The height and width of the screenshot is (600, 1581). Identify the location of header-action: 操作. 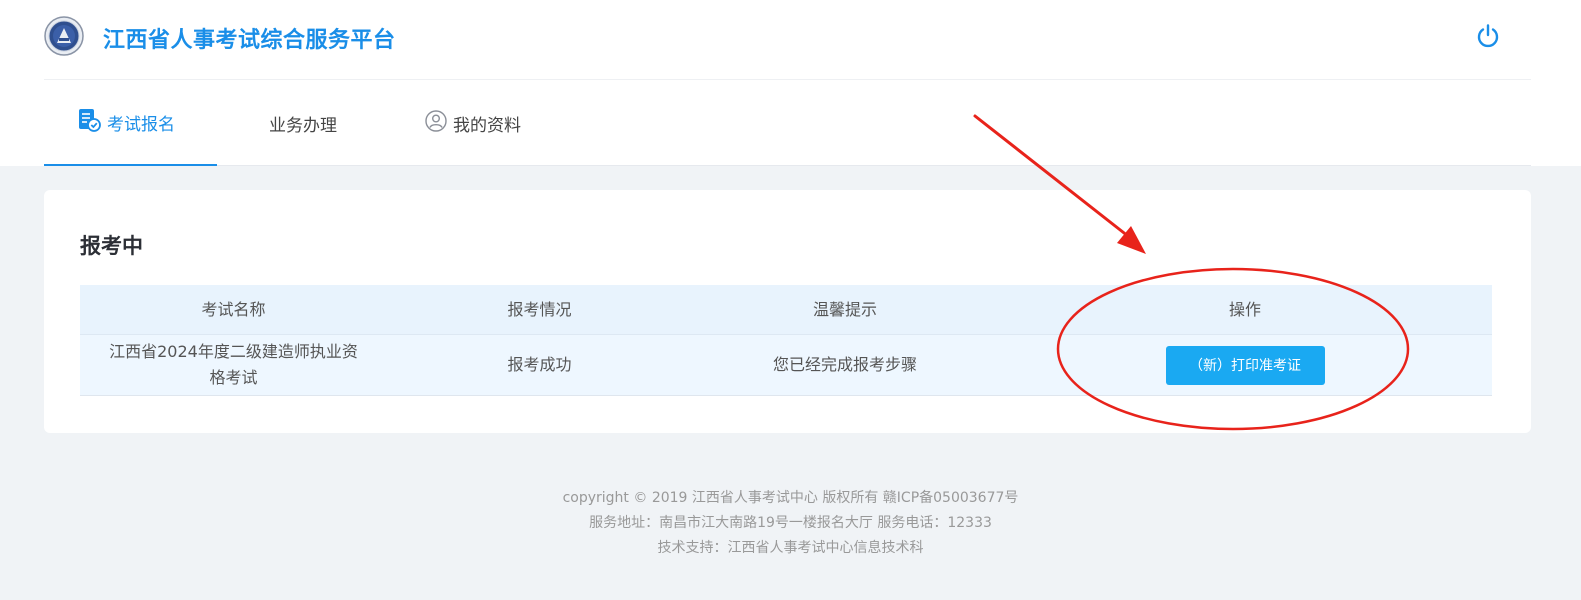
(1244, 309).